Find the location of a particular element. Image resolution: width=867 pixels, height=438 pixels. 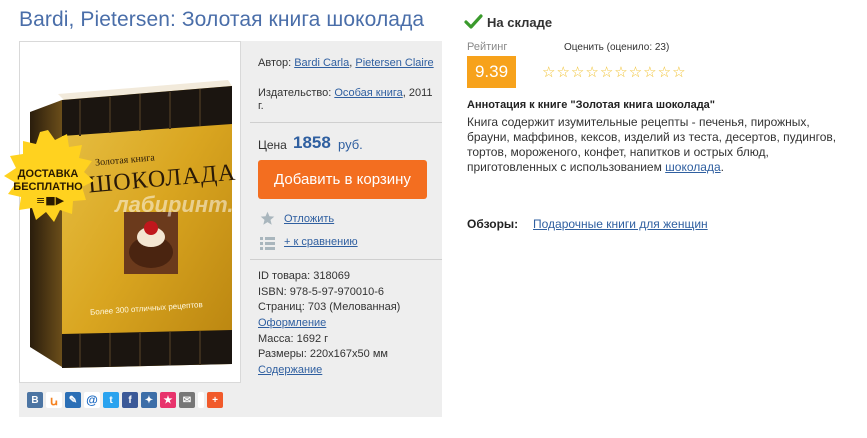

compare-link: + к сравнению is located at coordinates (321, 242).